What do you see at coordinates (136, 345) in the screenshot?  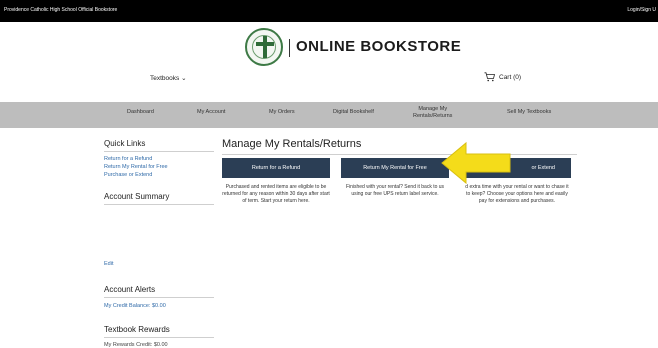 I see `rewards-credit: My Rewards Credit: $0.00` at bounding box center [136, 345].